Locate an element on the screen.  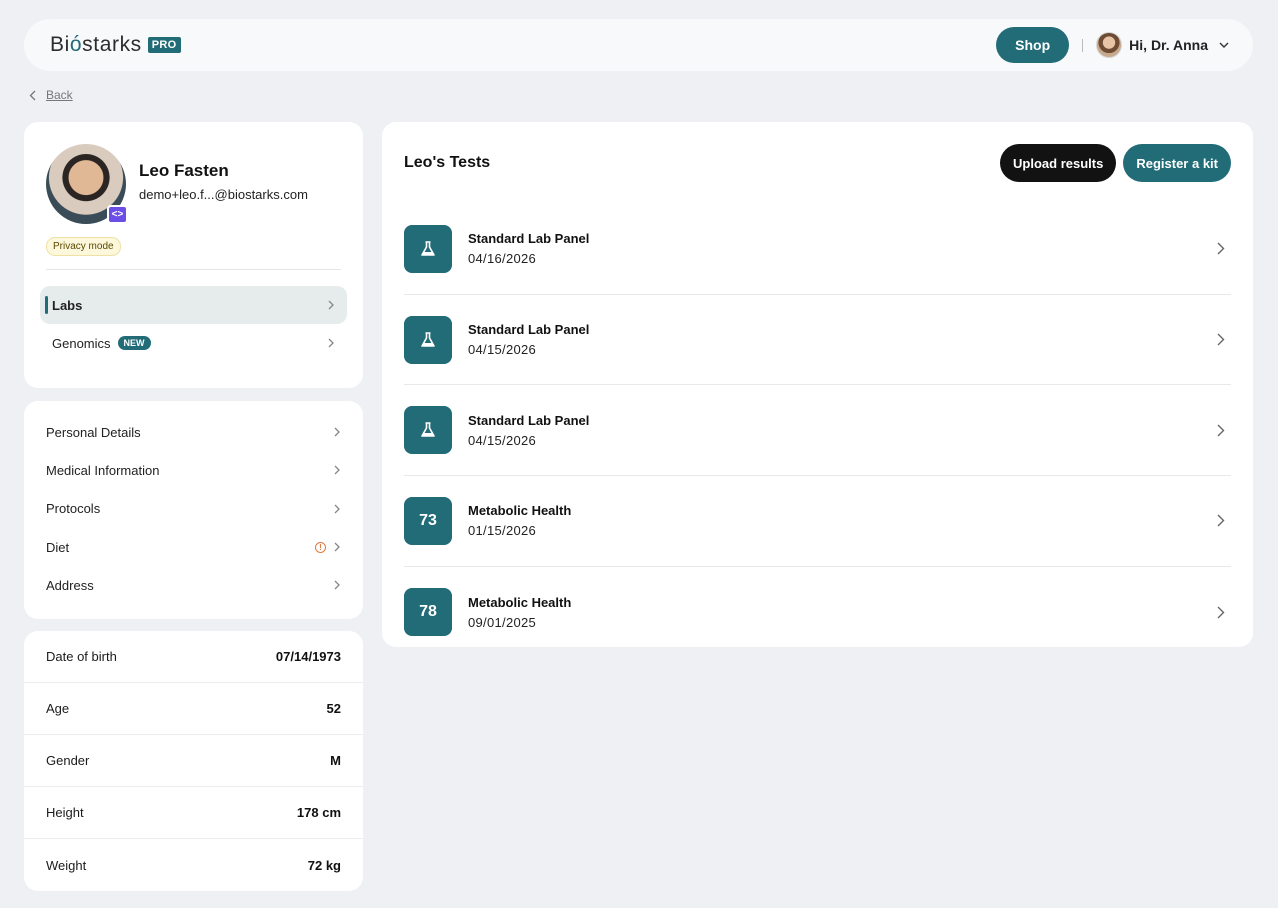
info-label: Date of birth is located at coordinates (81, 656).